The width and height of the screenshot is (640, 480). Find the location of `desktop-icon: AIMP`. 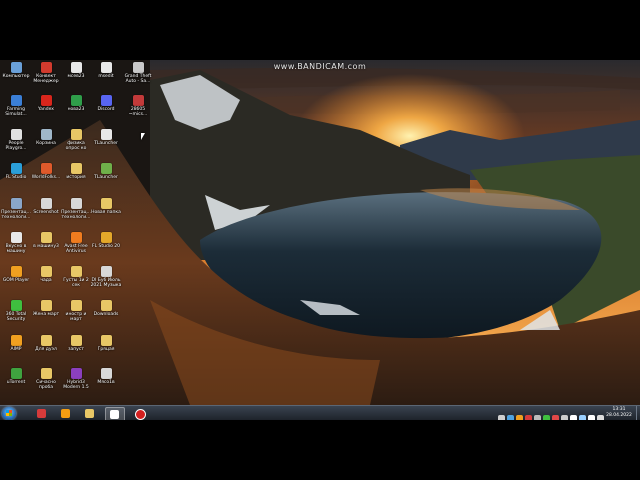

desktop-icon: AIMP is located at coordinates (16, 352).